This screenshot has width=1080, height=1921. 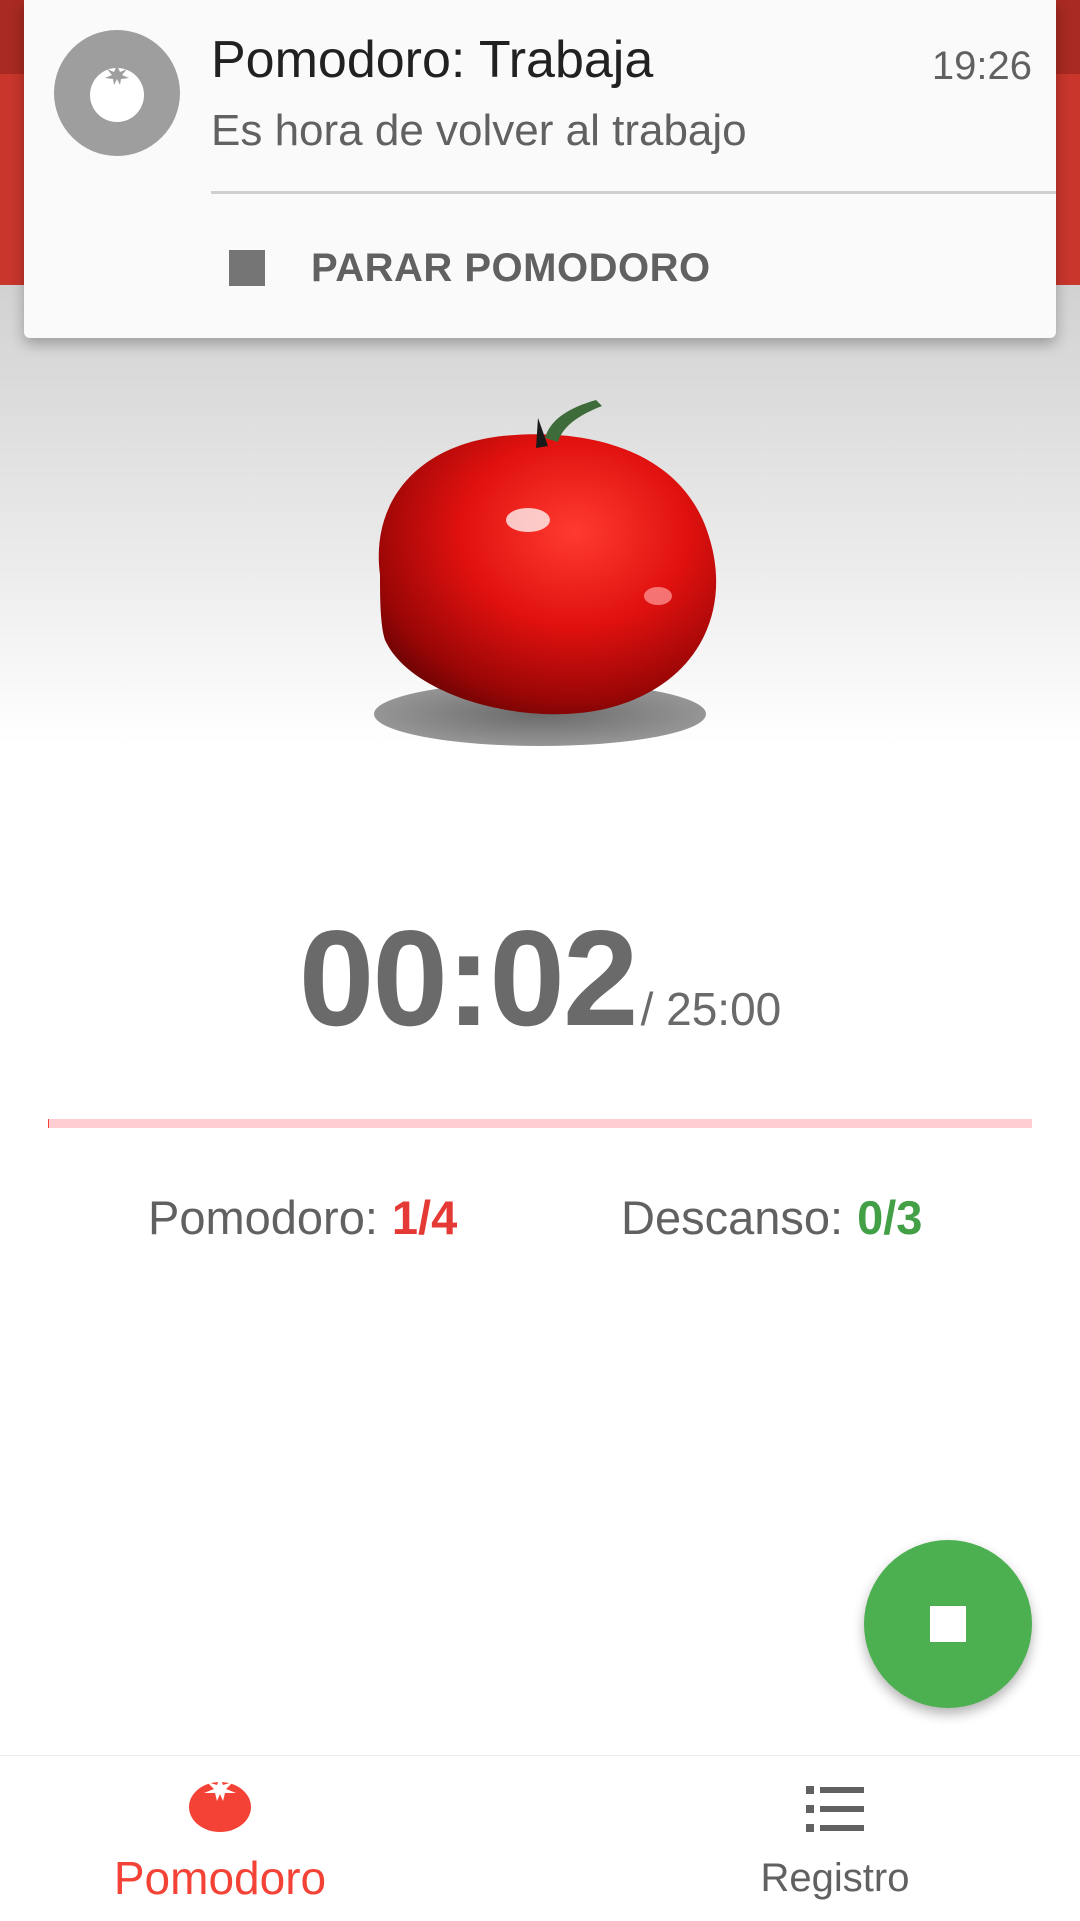 I want to click on elapsed-time: 00:02, so click(x=468, y=978).